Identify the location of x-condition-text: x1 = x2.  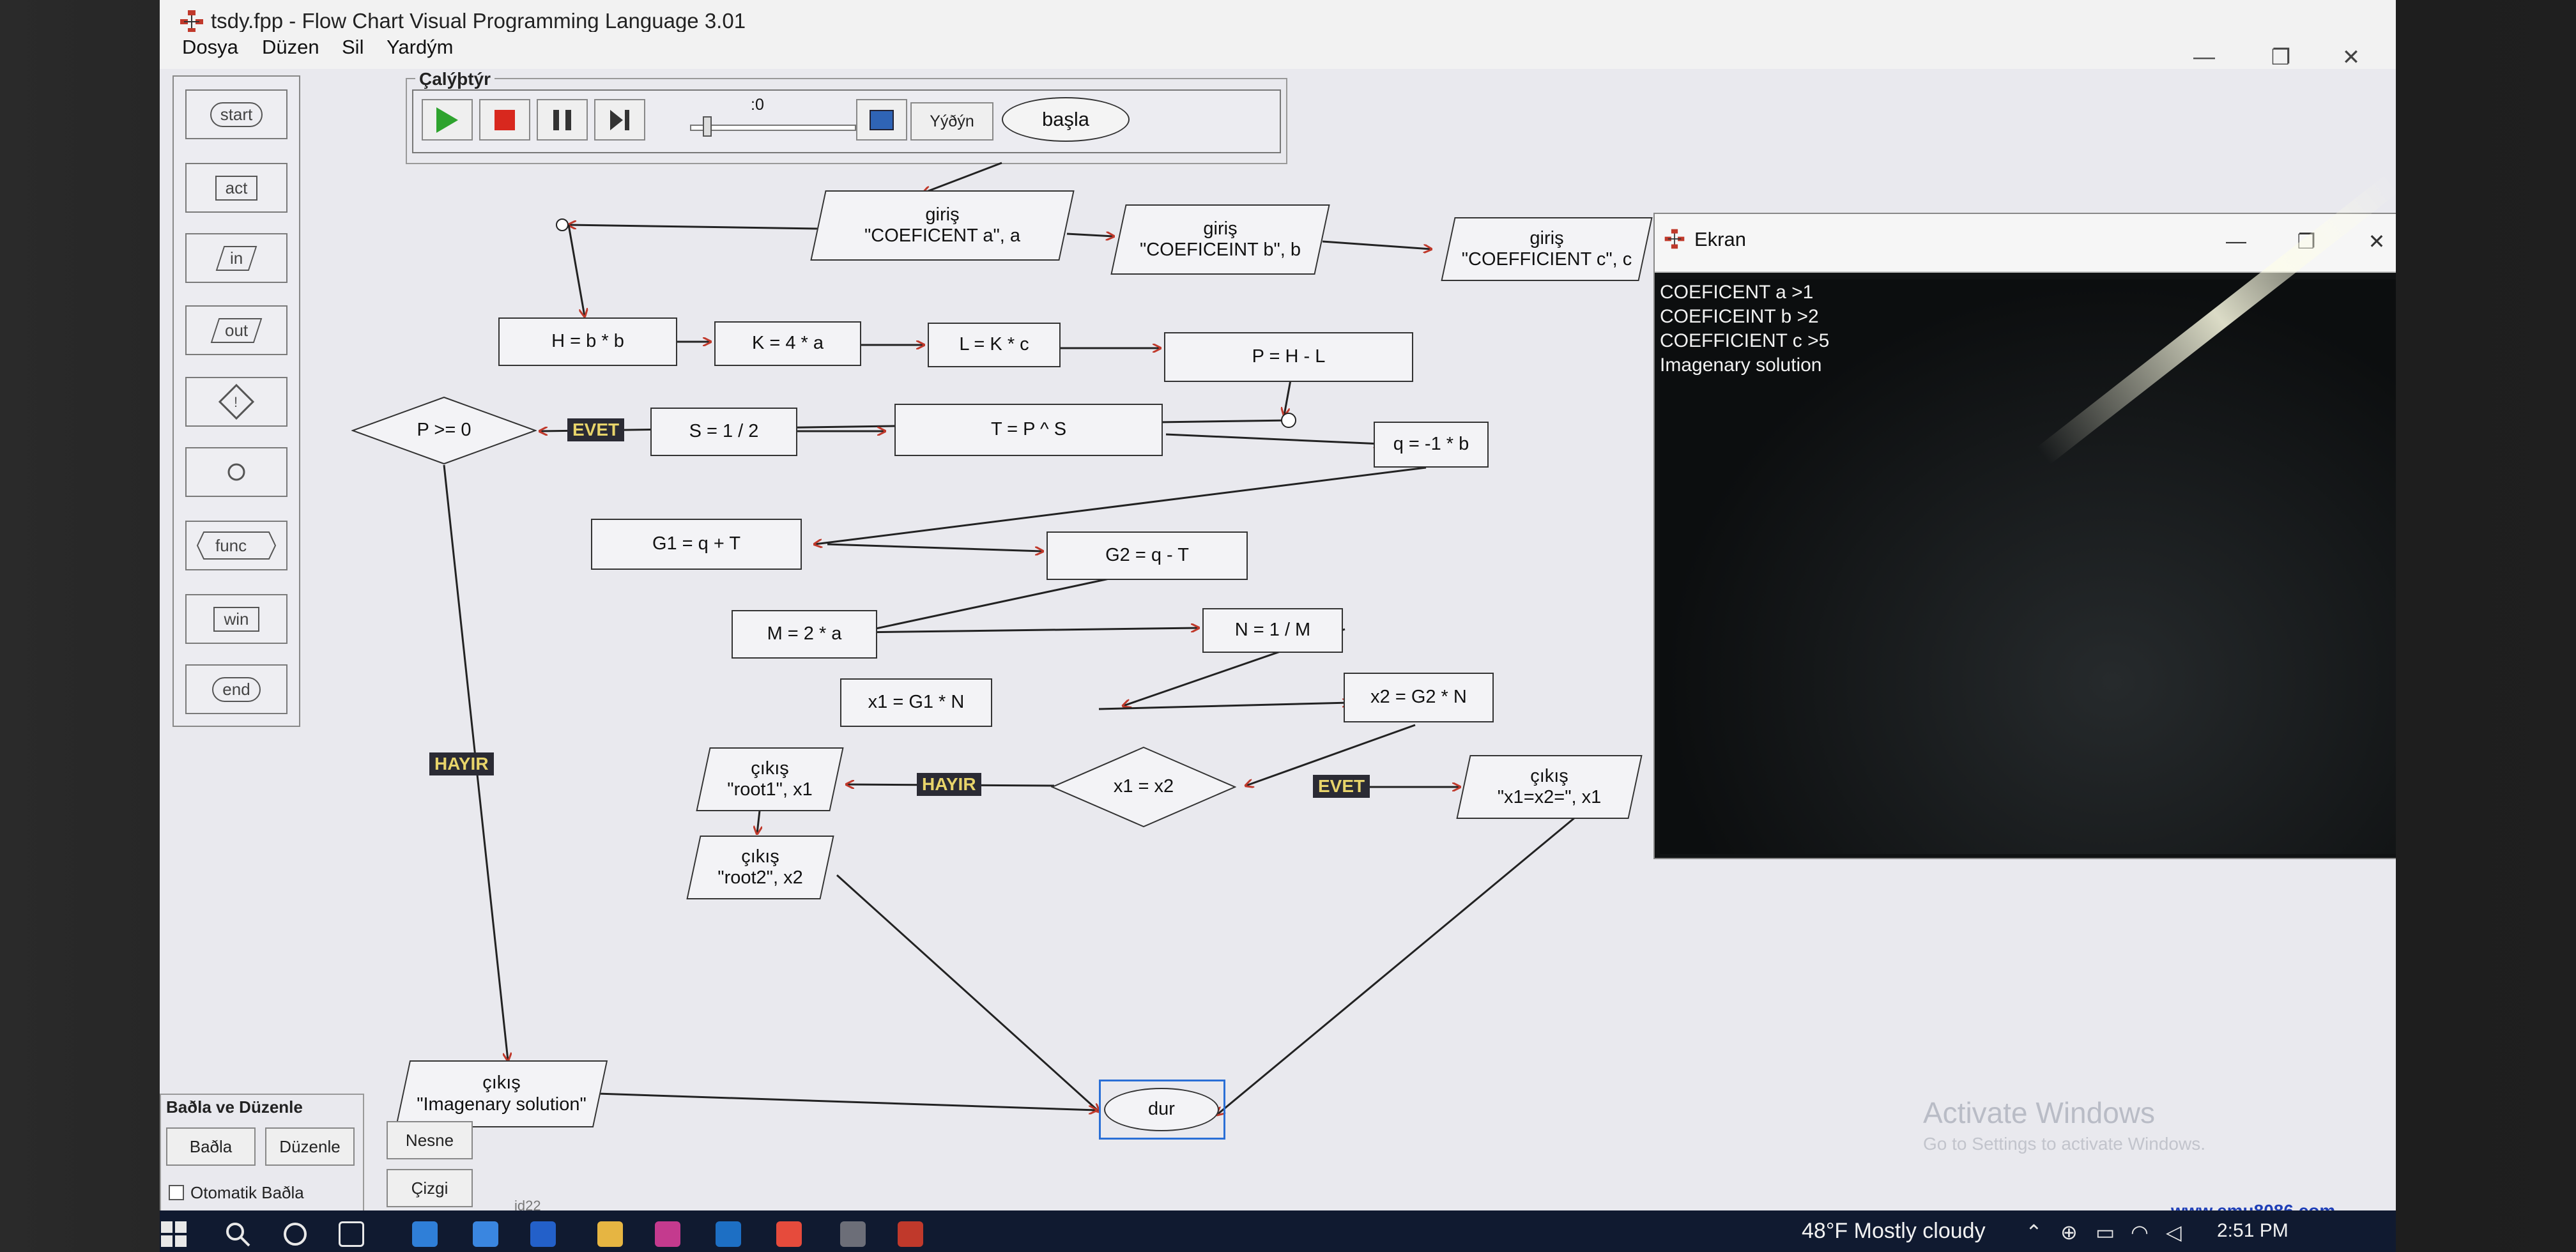
(1143, 786).